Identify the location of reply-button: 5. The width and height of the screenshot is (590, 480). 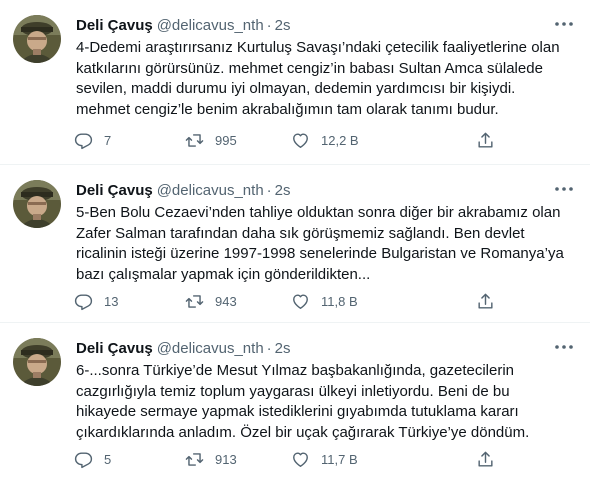
(92, 459).